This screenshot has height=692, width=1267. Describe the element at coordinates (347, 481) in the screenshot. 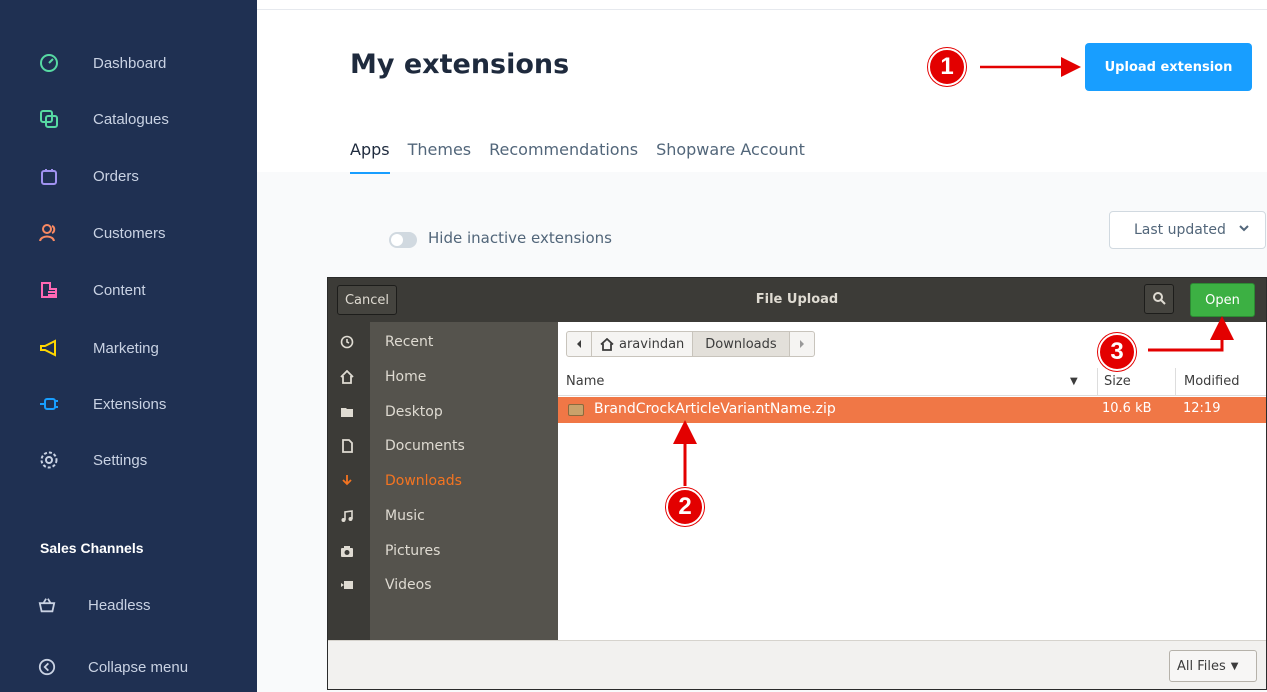

I see `download-icon` at that location.